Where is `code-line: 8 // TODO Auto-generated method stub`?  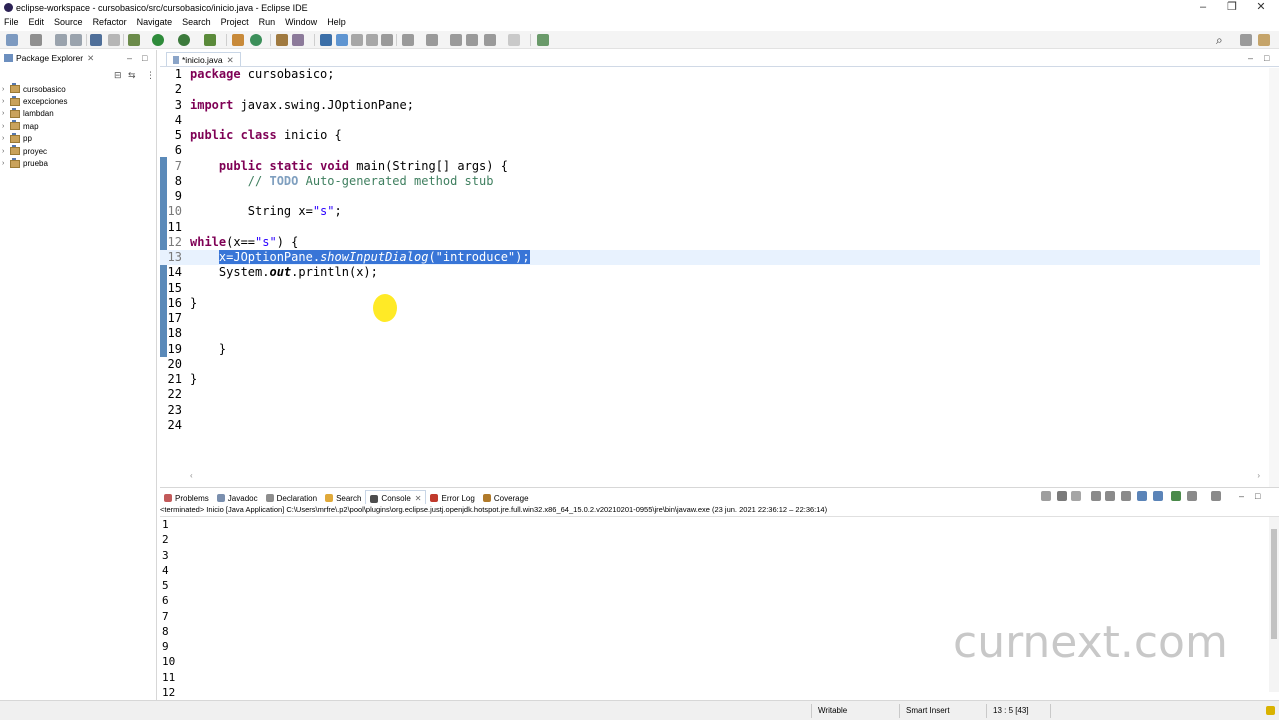 code-line: 8 // TODO Auto-generated method stub is located at coordinates (710, 181).